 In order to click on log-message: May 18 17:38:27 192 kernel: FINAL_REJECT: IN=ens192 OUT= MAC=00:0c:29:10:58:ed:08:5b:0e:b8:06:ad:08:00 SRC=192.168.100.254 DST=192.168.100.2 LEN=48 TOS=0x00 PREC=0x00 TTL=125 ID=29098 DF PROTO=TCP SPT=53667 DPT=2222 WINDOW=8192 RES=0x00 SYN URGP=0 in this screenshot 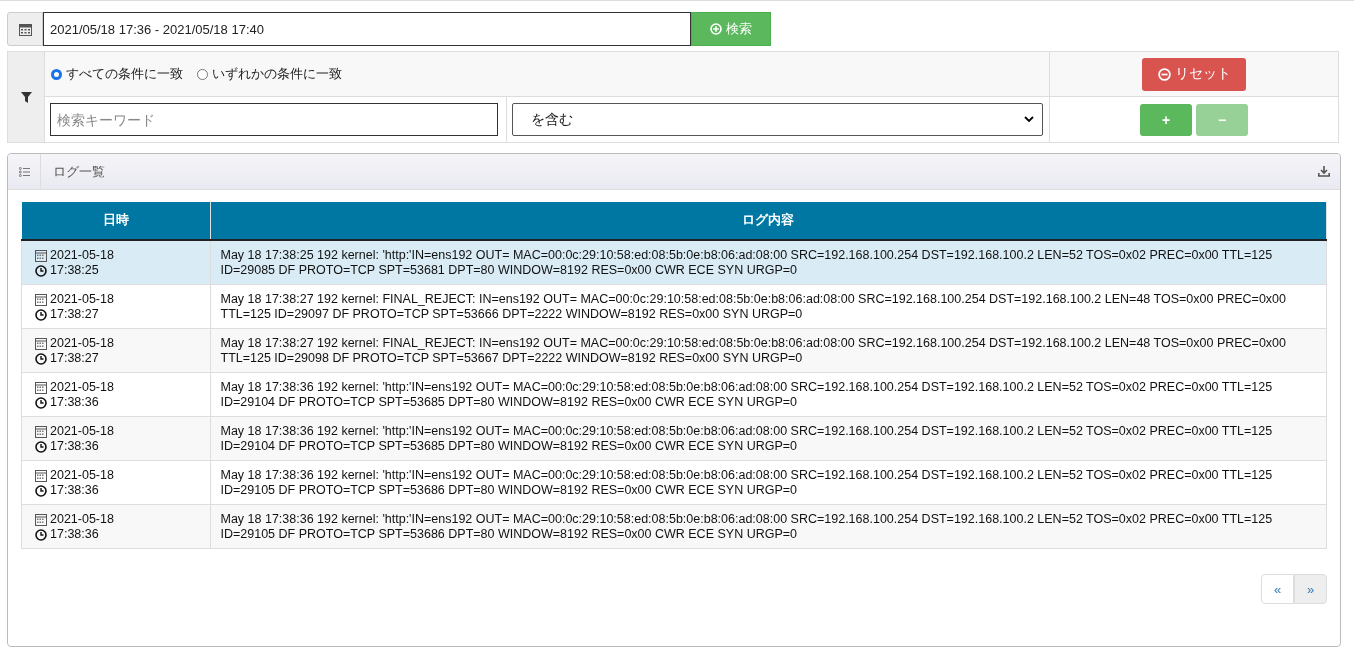, I will do `click(753, 350)`.